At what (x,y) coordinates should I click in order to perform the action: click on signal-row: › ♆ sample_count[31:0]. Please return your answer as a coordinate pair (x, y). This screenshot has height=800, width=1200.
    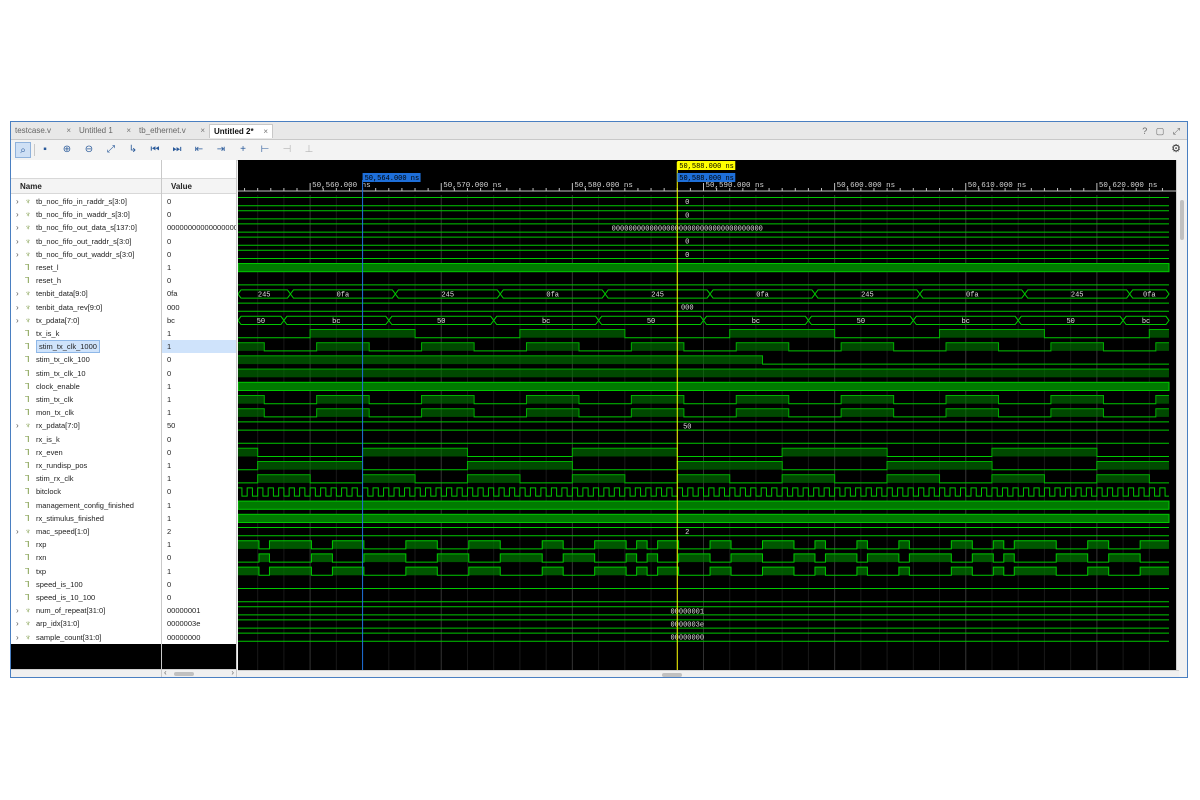
    Looking at the image, I should click on (86, 637).